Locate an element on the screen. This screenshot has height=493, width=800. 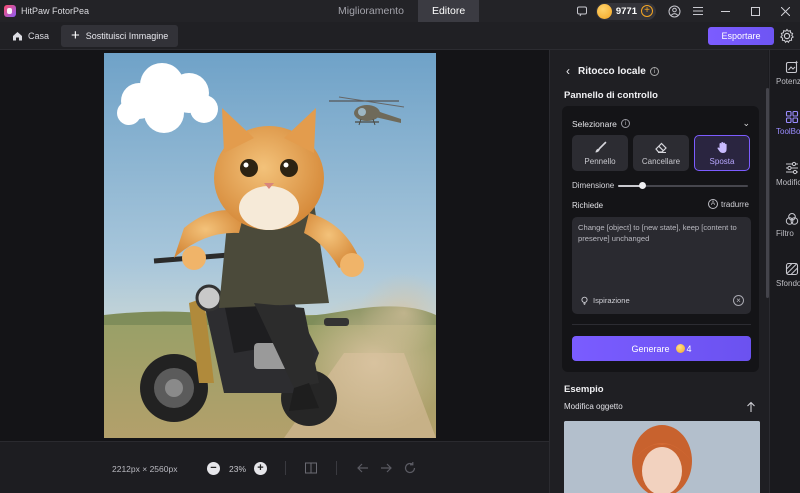
panel-header: ‹ Ritocco locale i is located at coordinates (612, 71).